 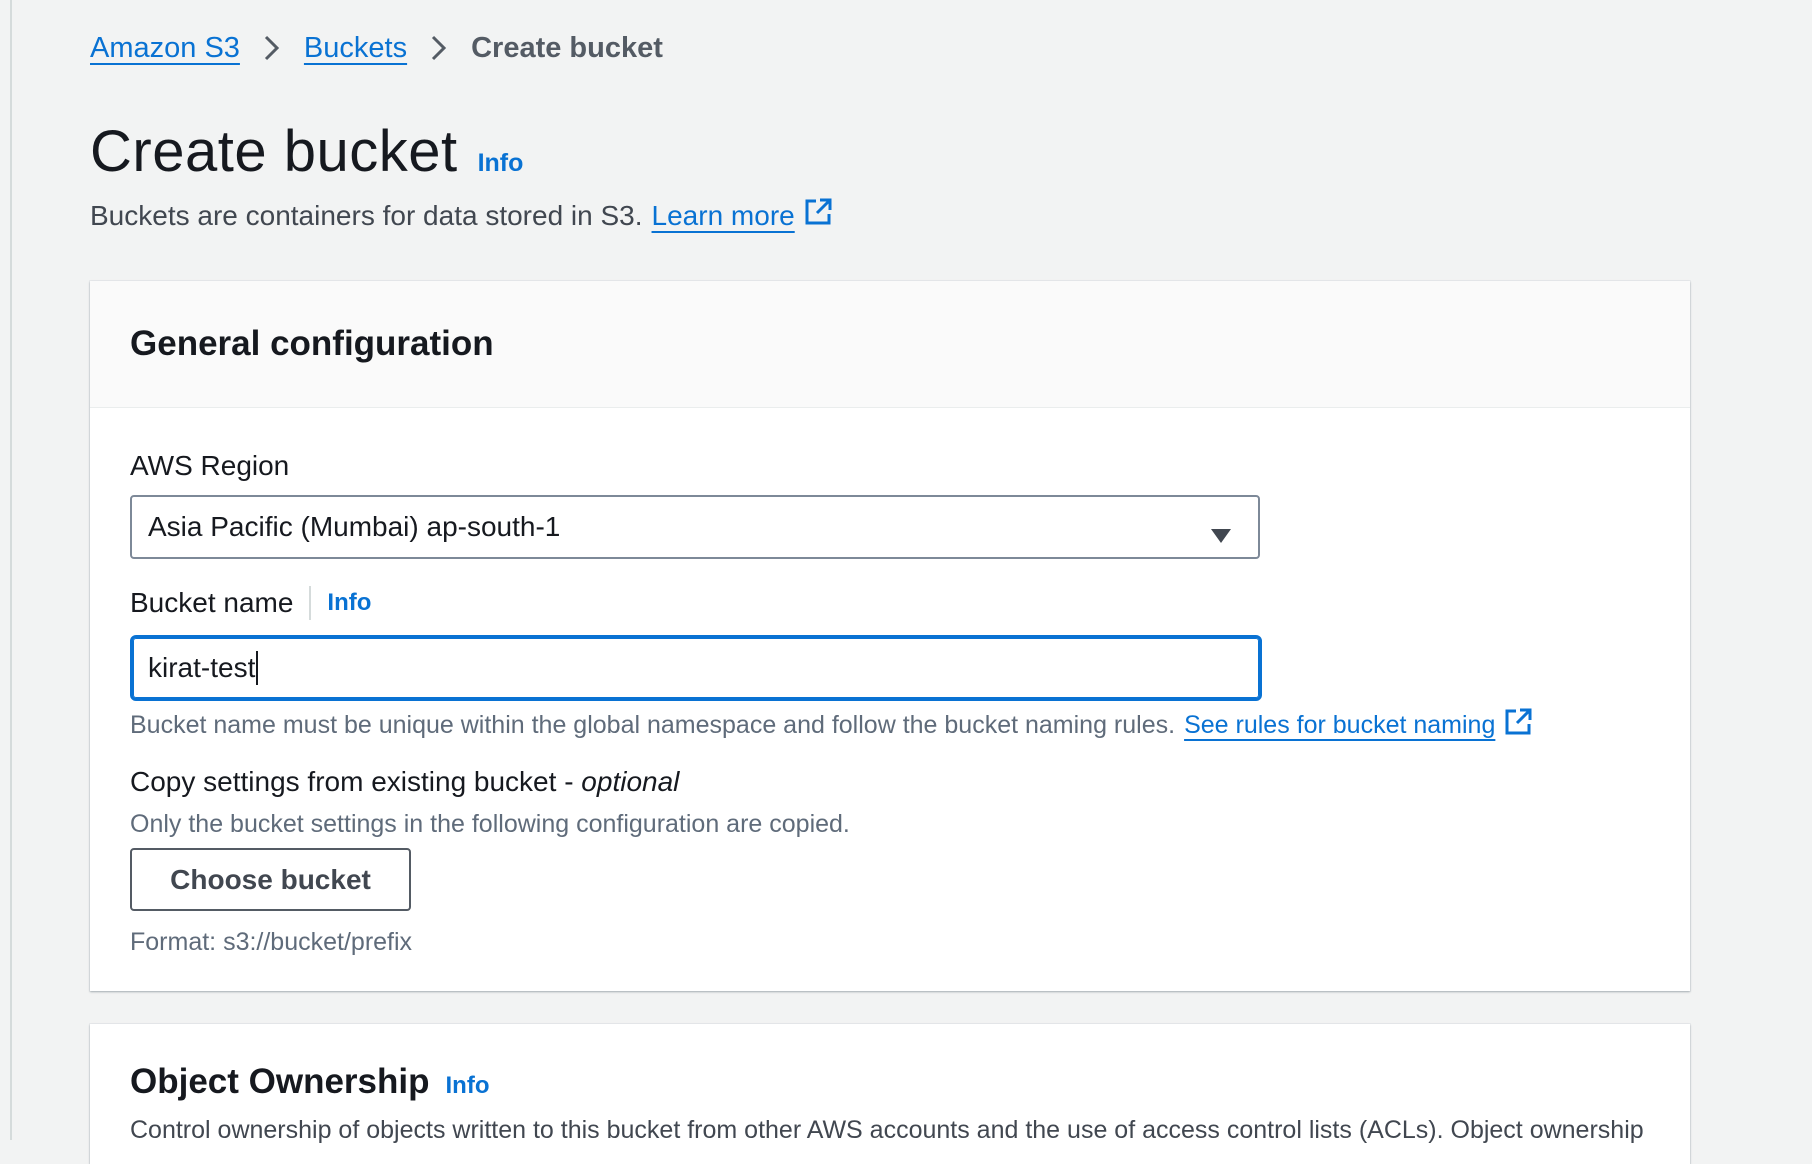 I want to click on page-info-link: Info, so click(x=501, y=163).